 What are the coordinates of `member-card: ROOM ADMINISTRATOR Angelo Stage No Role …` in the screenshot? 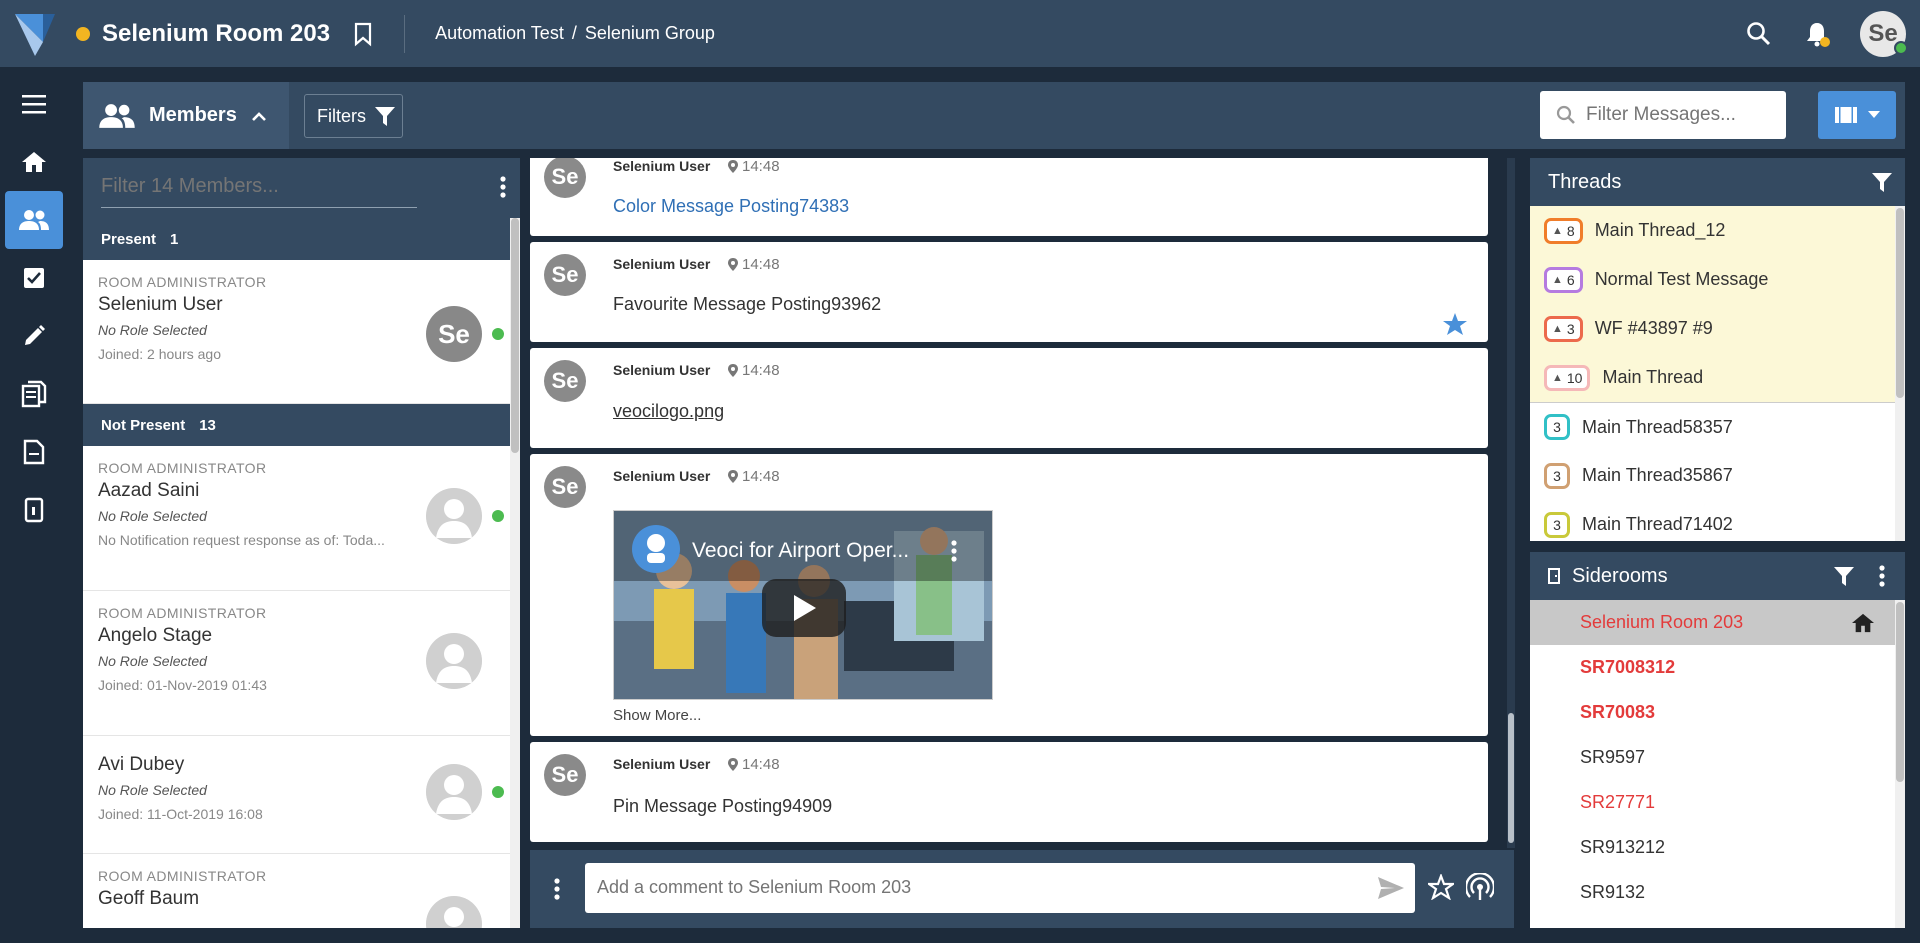 It's located at (301, 663).